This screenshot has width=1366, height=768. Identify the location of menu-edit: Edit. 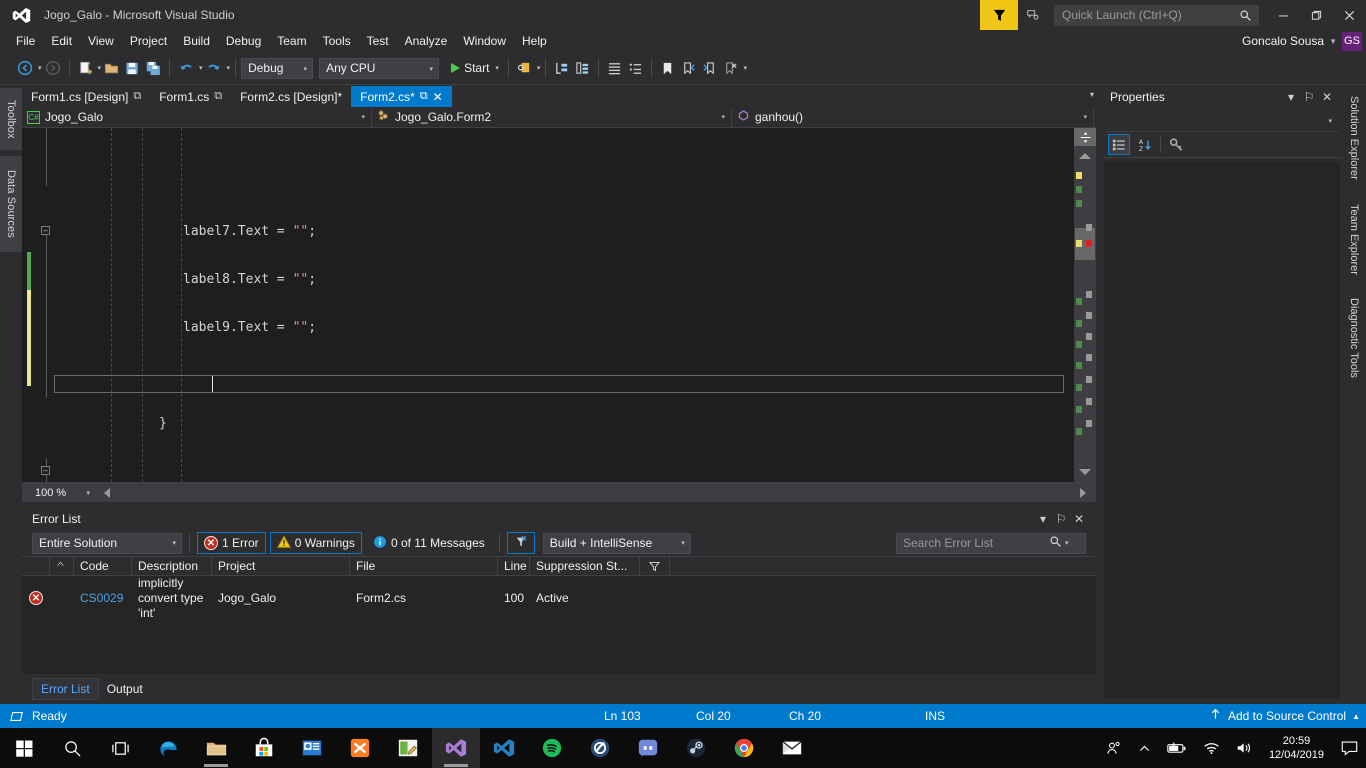
(61, 41).